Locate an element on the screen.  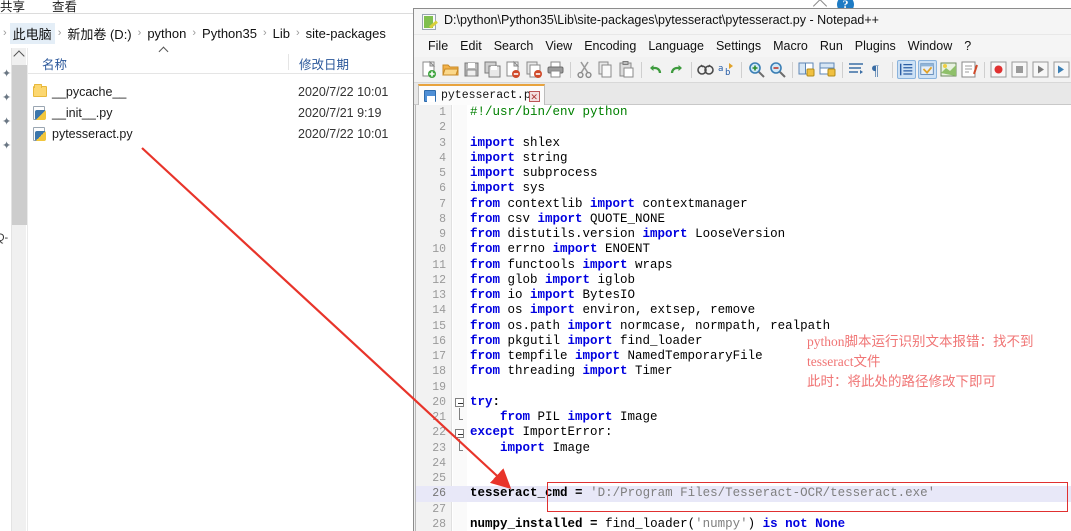
code-line: 13 from io import BytesIO is located at coordinates (743, 295).